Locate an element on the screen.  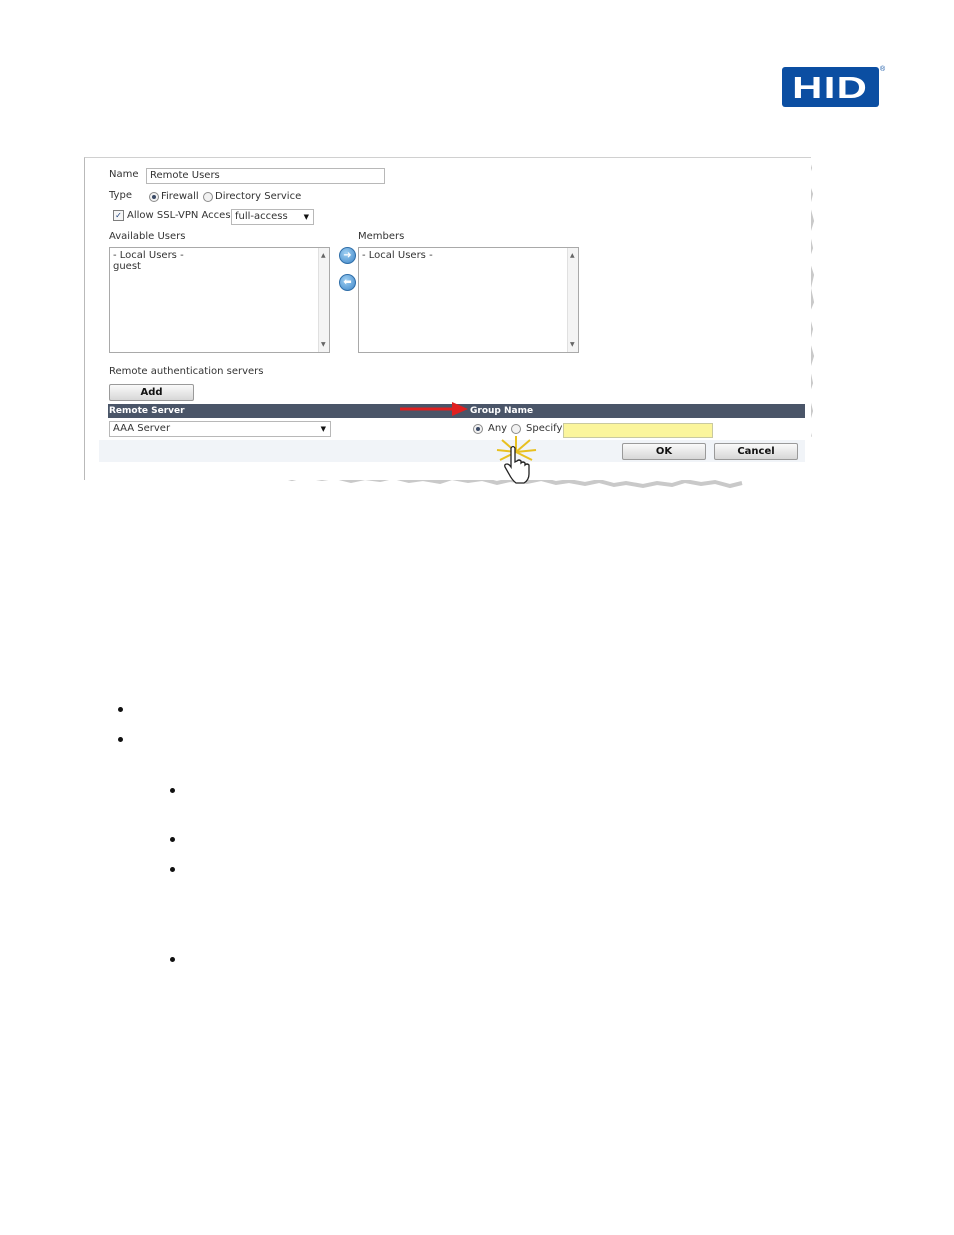
cancel-button: Cancel is located at coordinates (756, 451).